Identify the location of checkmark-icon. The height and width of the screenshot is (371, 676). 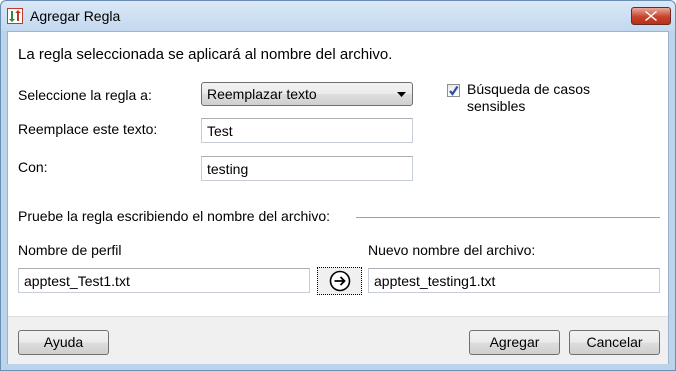
(454, 90).